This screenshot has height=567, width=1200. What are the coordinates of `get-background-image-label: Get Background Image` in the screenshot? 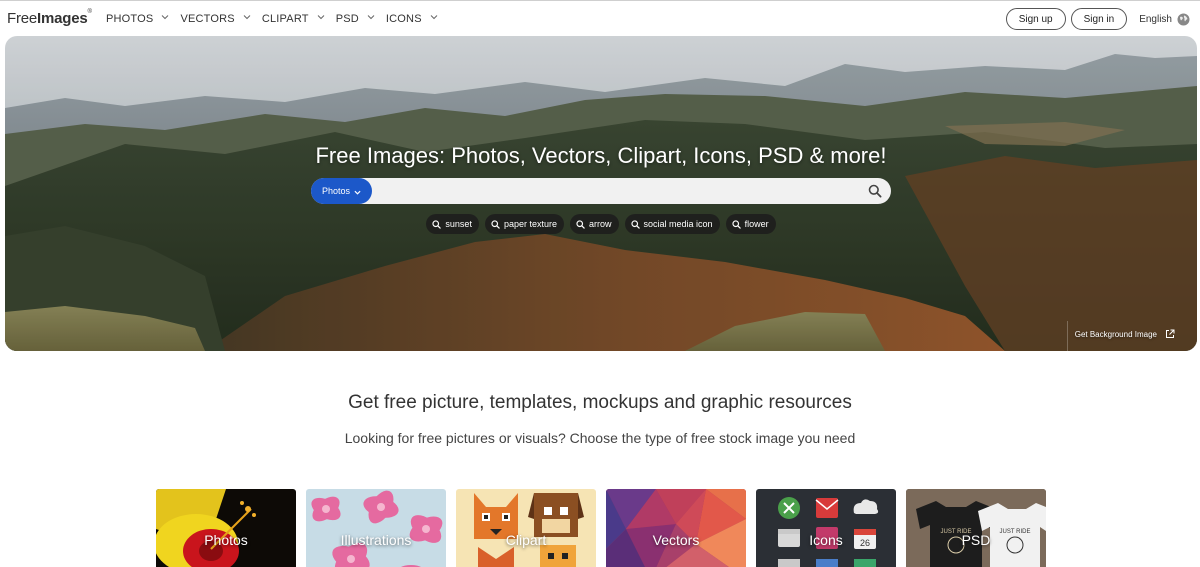 It's located at (1115, 334).